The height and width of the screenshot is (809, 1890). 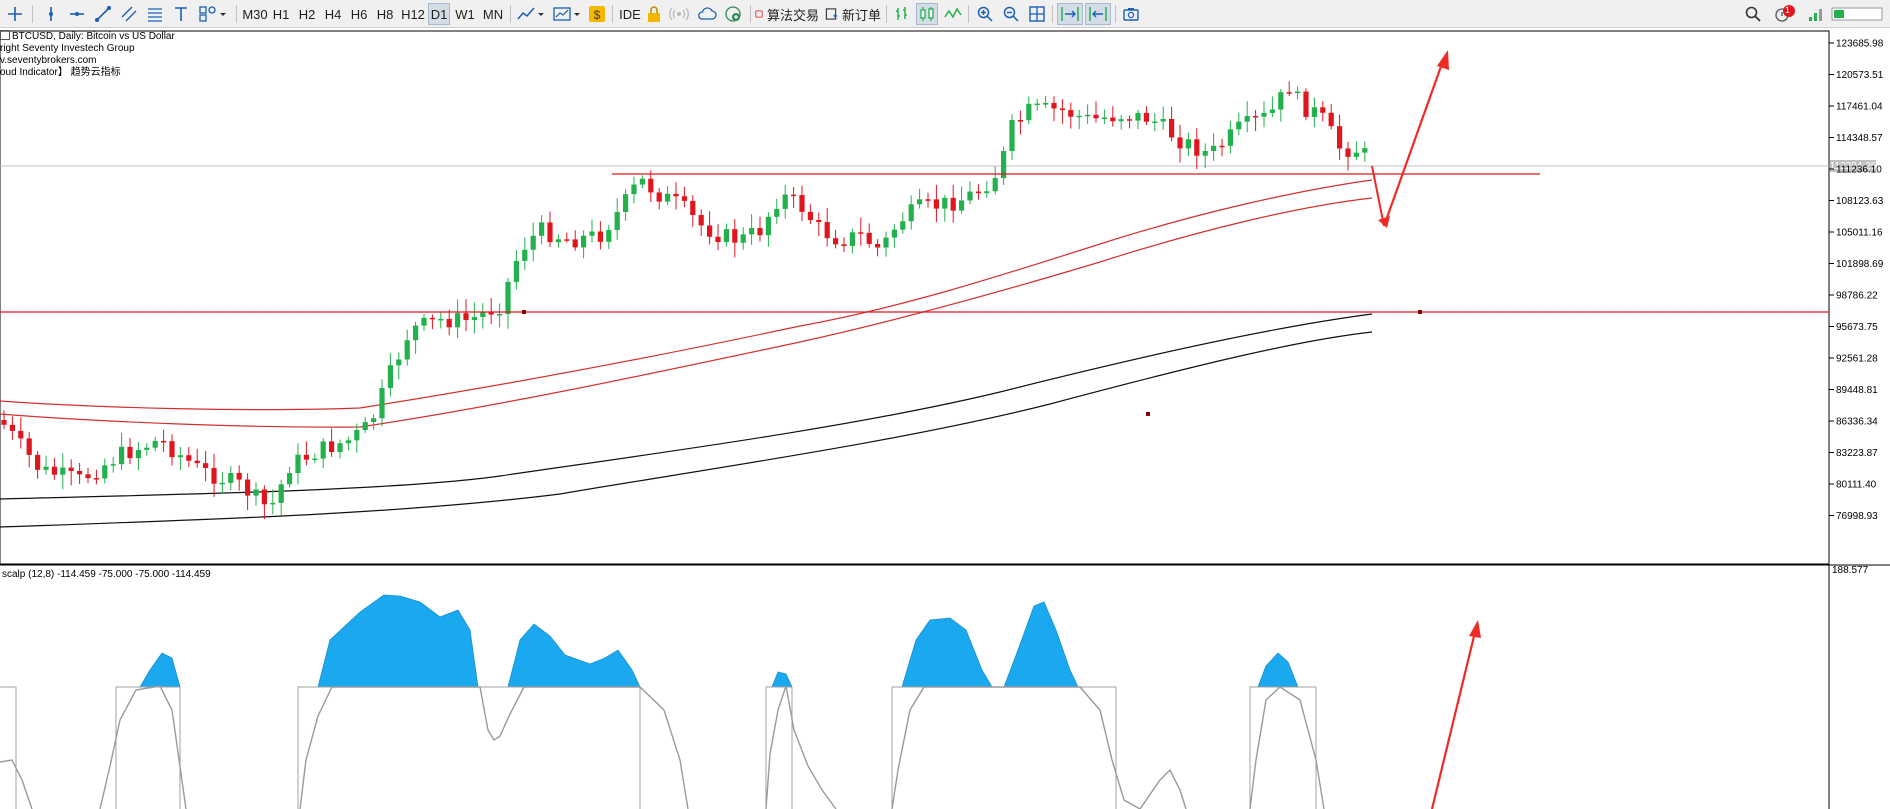 I want to click on vertical-line-icon, so click(x=51, y=14).